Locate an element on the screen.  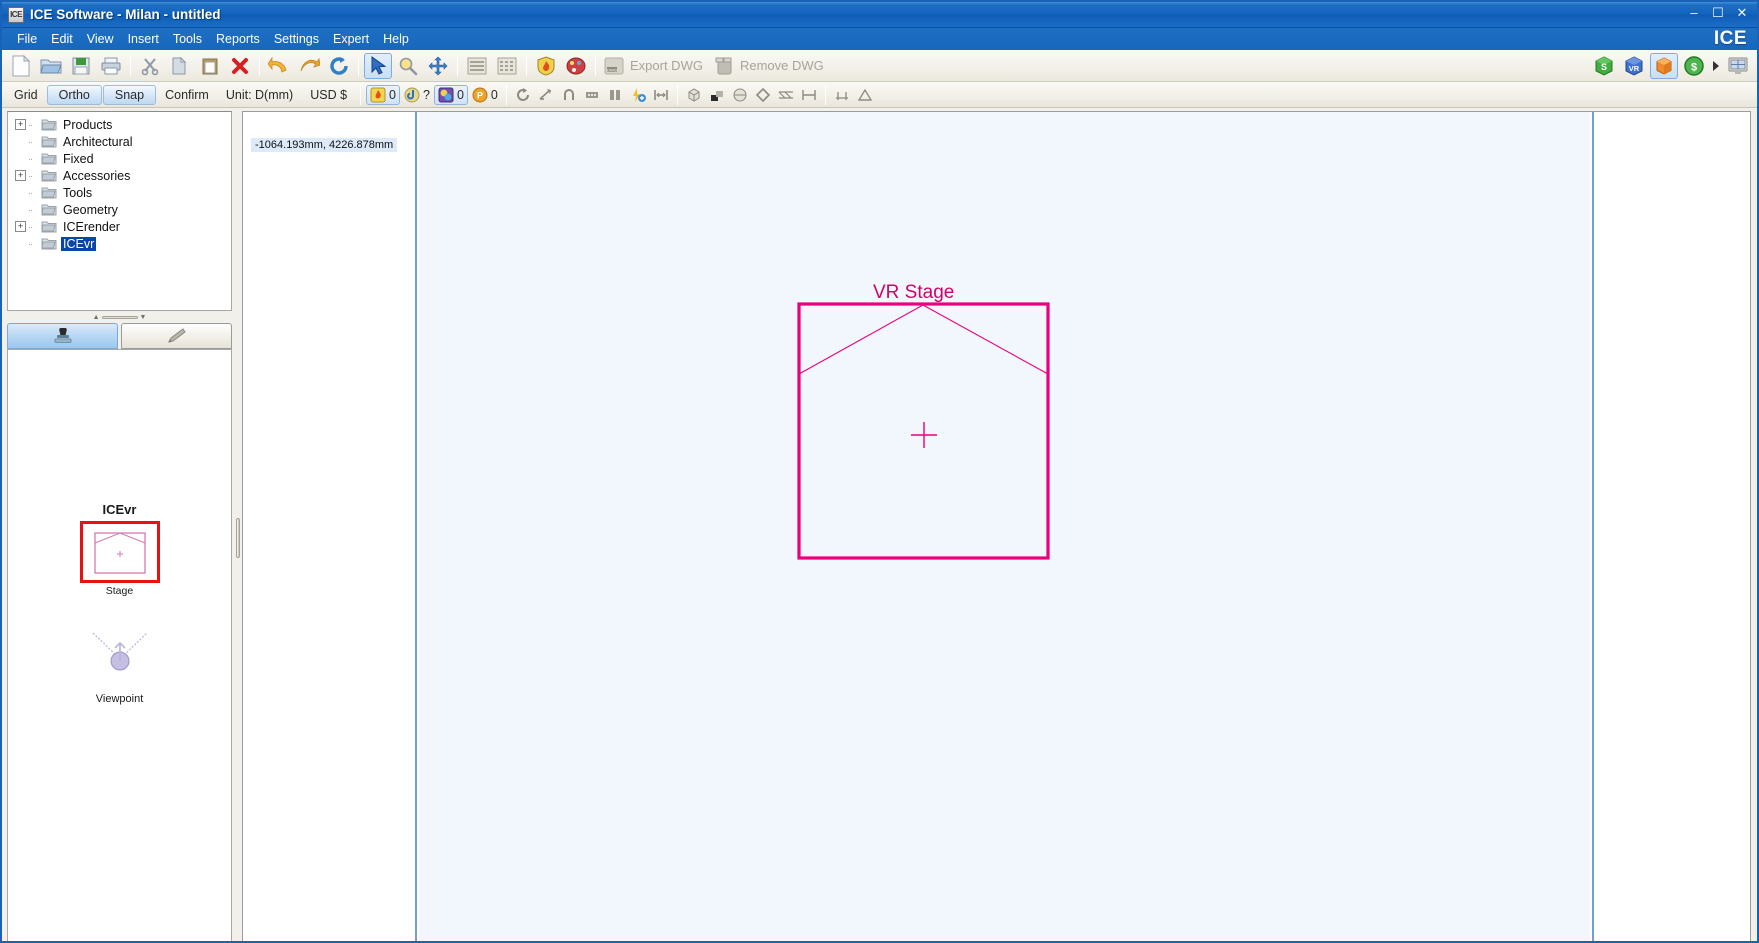
redo-button is located at coordinates (309, 66).